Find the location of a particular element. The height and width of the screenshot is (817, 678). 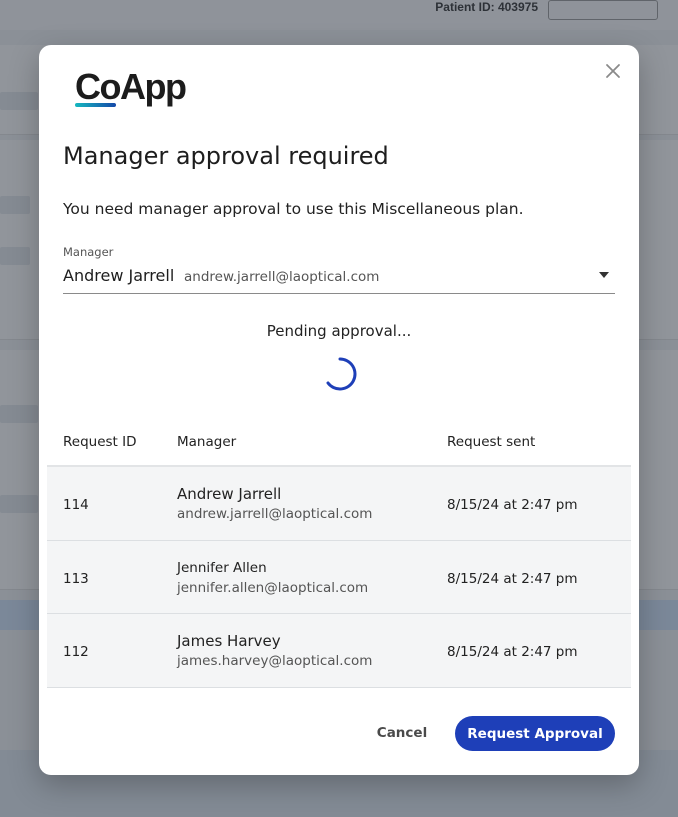

manager-name-cell: James Harvey is located at coordinates (229, 641).